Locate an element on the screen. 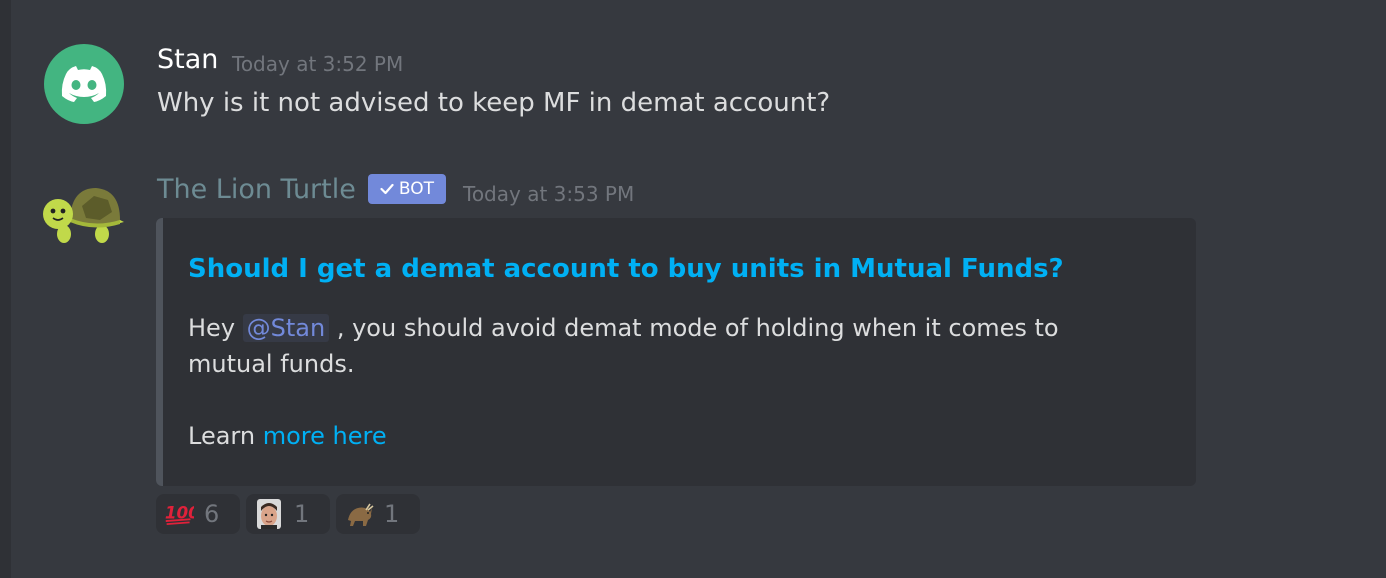 Image resolution: width=1386 pixels, height=578 pixels. reactions: 100 6 1 is located at coordinates (288, 514).